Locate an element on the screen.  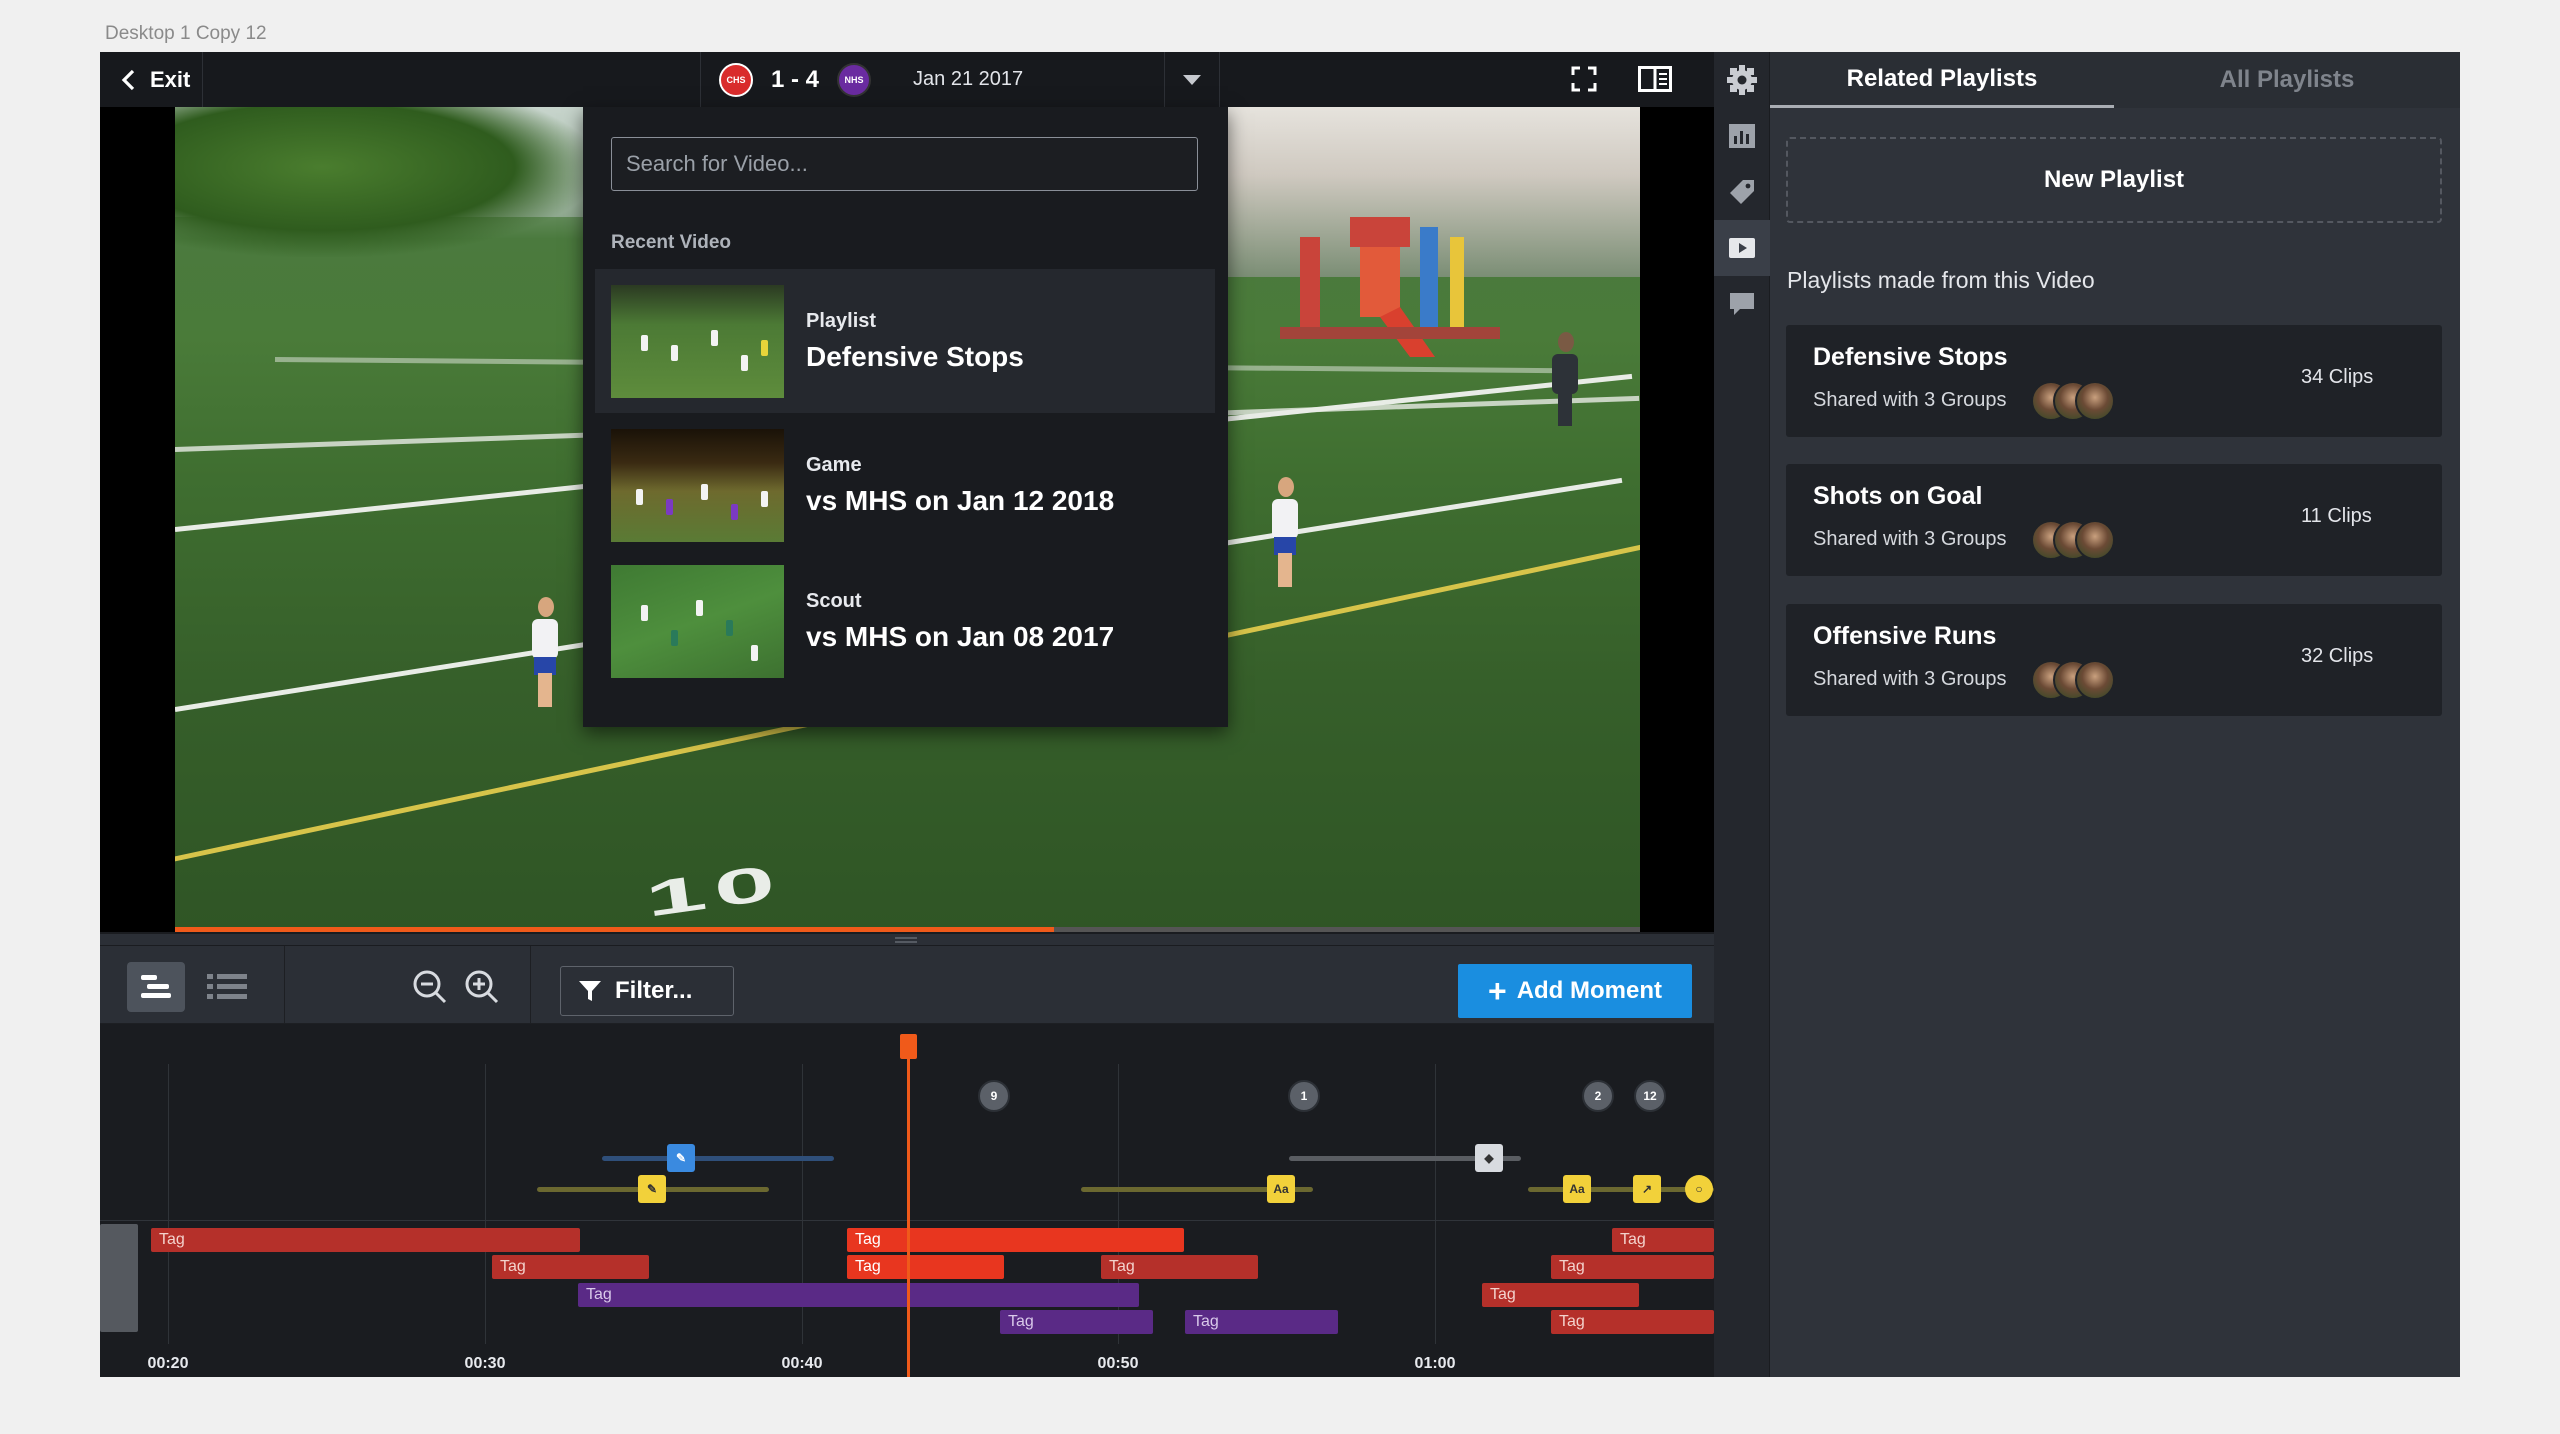
timeline-scrollbar is located at coordinates (119, 1278).